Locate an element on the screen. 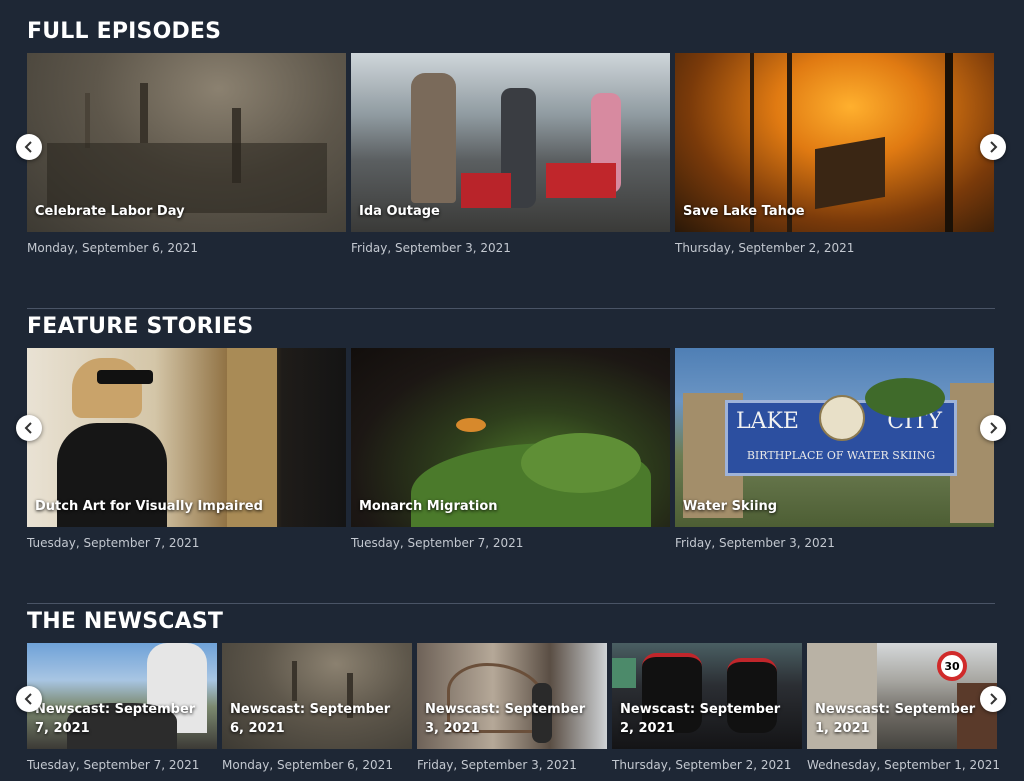  episode-date: Thursday, September 2, 2021 is located at coordinates (765, 248).